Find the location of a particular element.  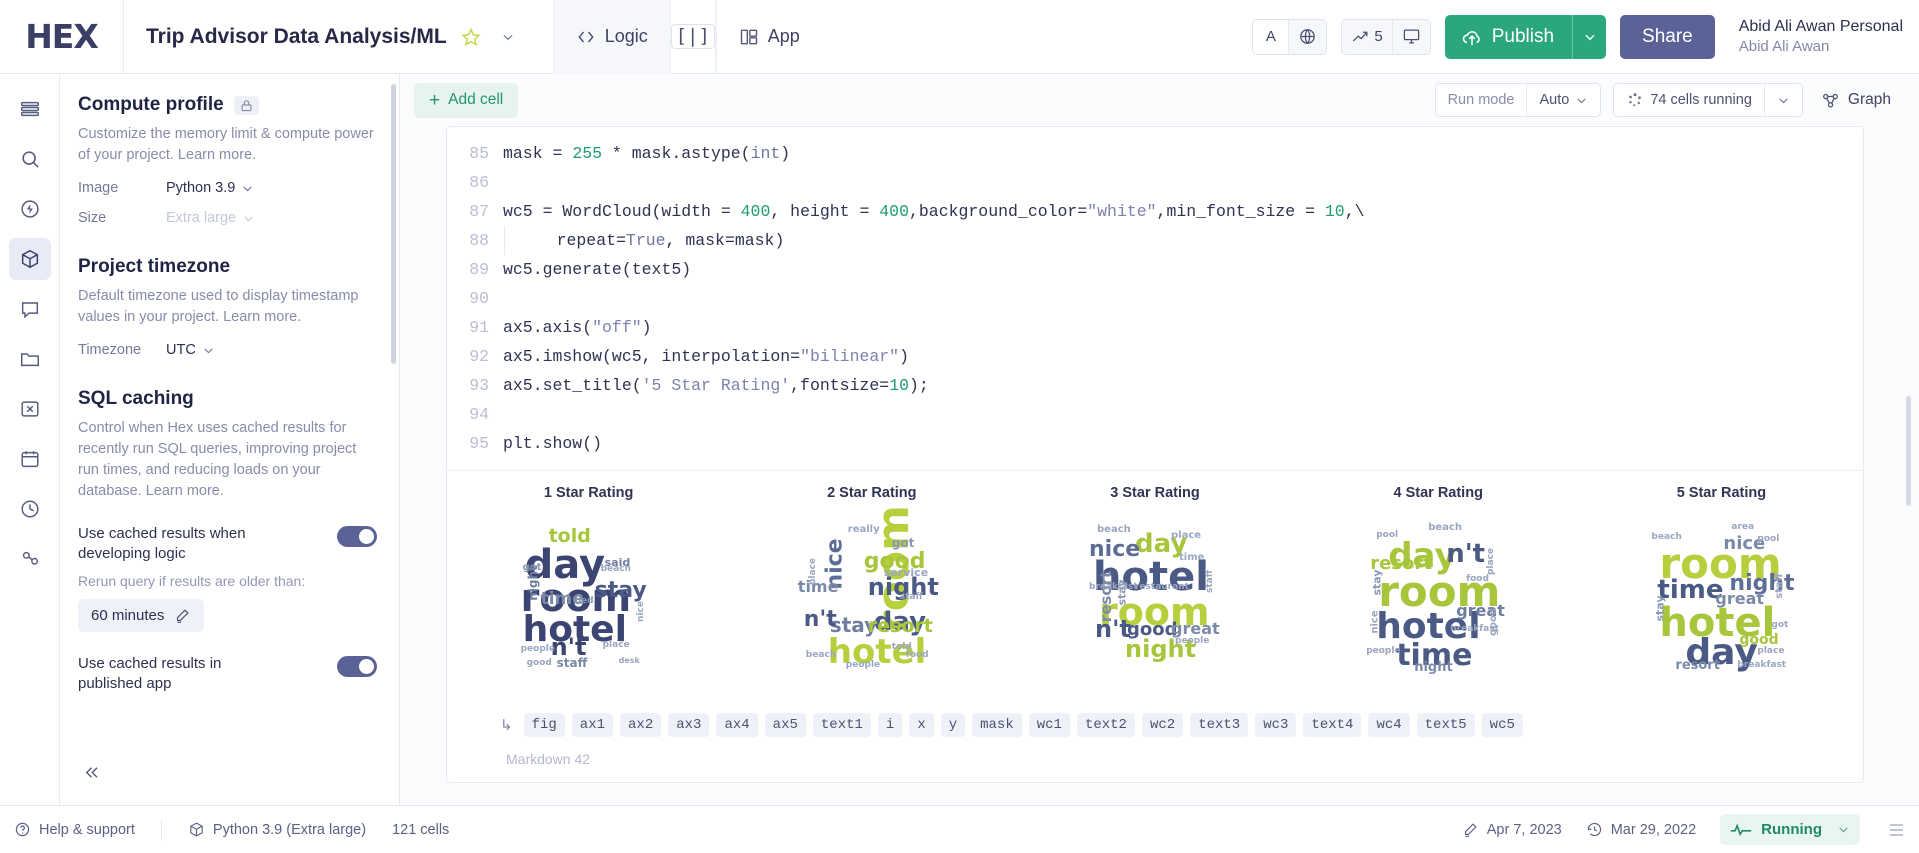

code-line: 91 ax5.axis("off") is located at coordinates (1155, 327).